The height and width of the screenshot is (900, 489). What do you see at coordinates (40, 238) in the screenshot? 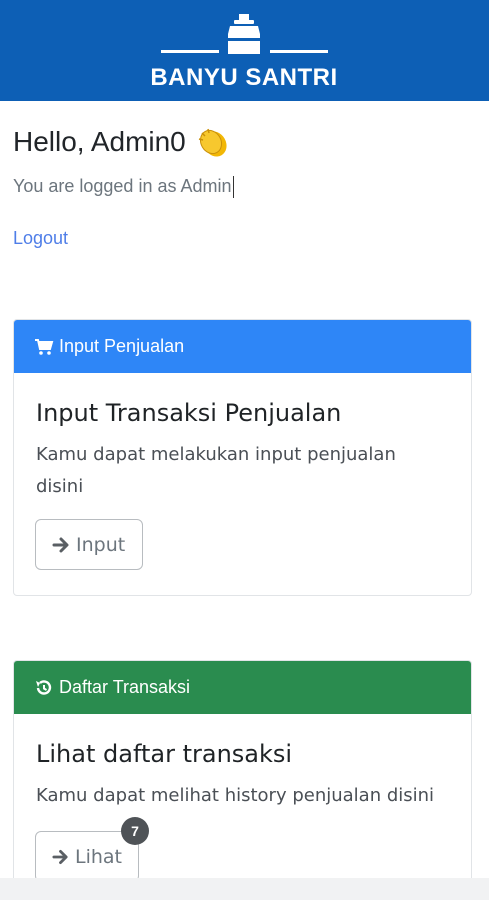
I see `logout-link: Logout` at bounding box center [40, 238].